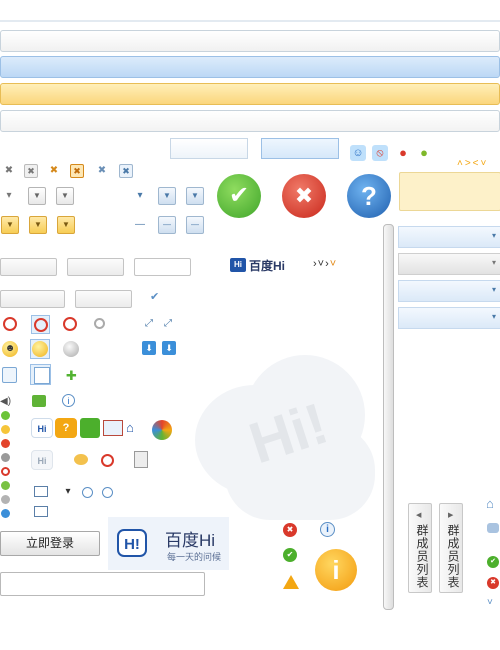  Describe the element at coordinates (68, 400) in the screenshot. I see `info-circle-icon: i` at that location.